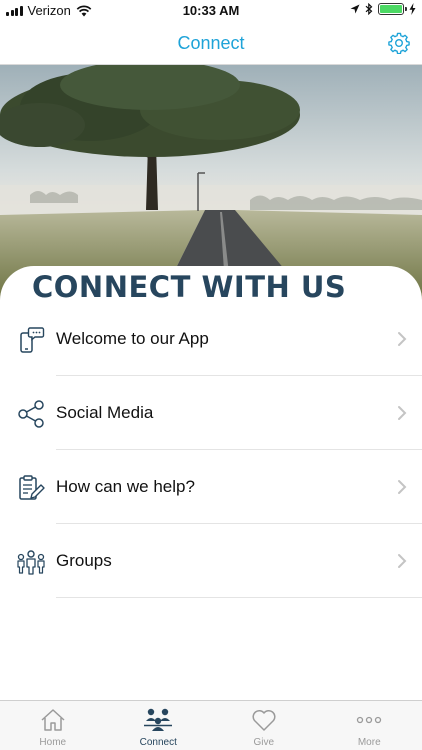  I want to click on tab-bar: Home Connect Give More, so click(211, 725).